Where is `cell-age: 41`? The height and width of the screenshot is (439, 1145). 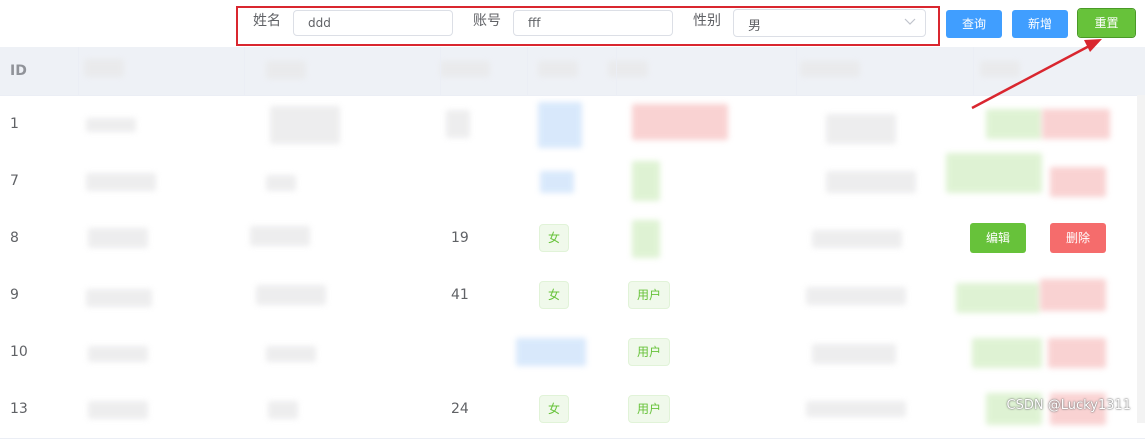
cell-age: 41 is located at coordinates (460, 295).